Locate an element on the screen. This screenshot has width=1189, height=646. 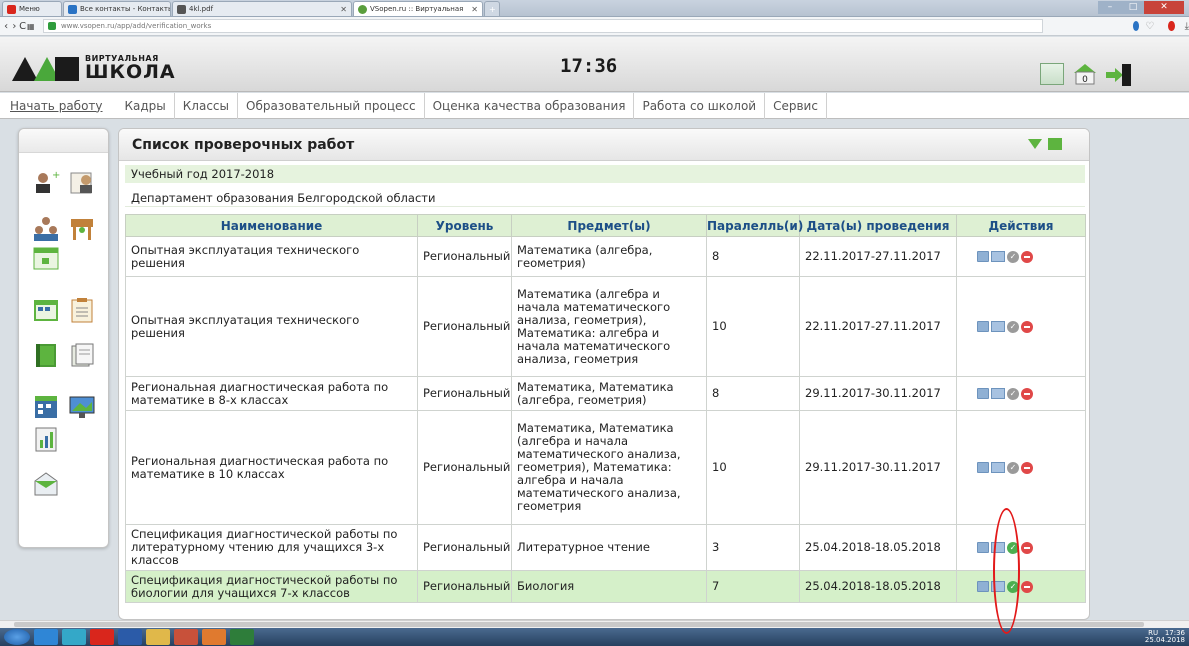
classroom-icon is located at coordinates (82, 229).